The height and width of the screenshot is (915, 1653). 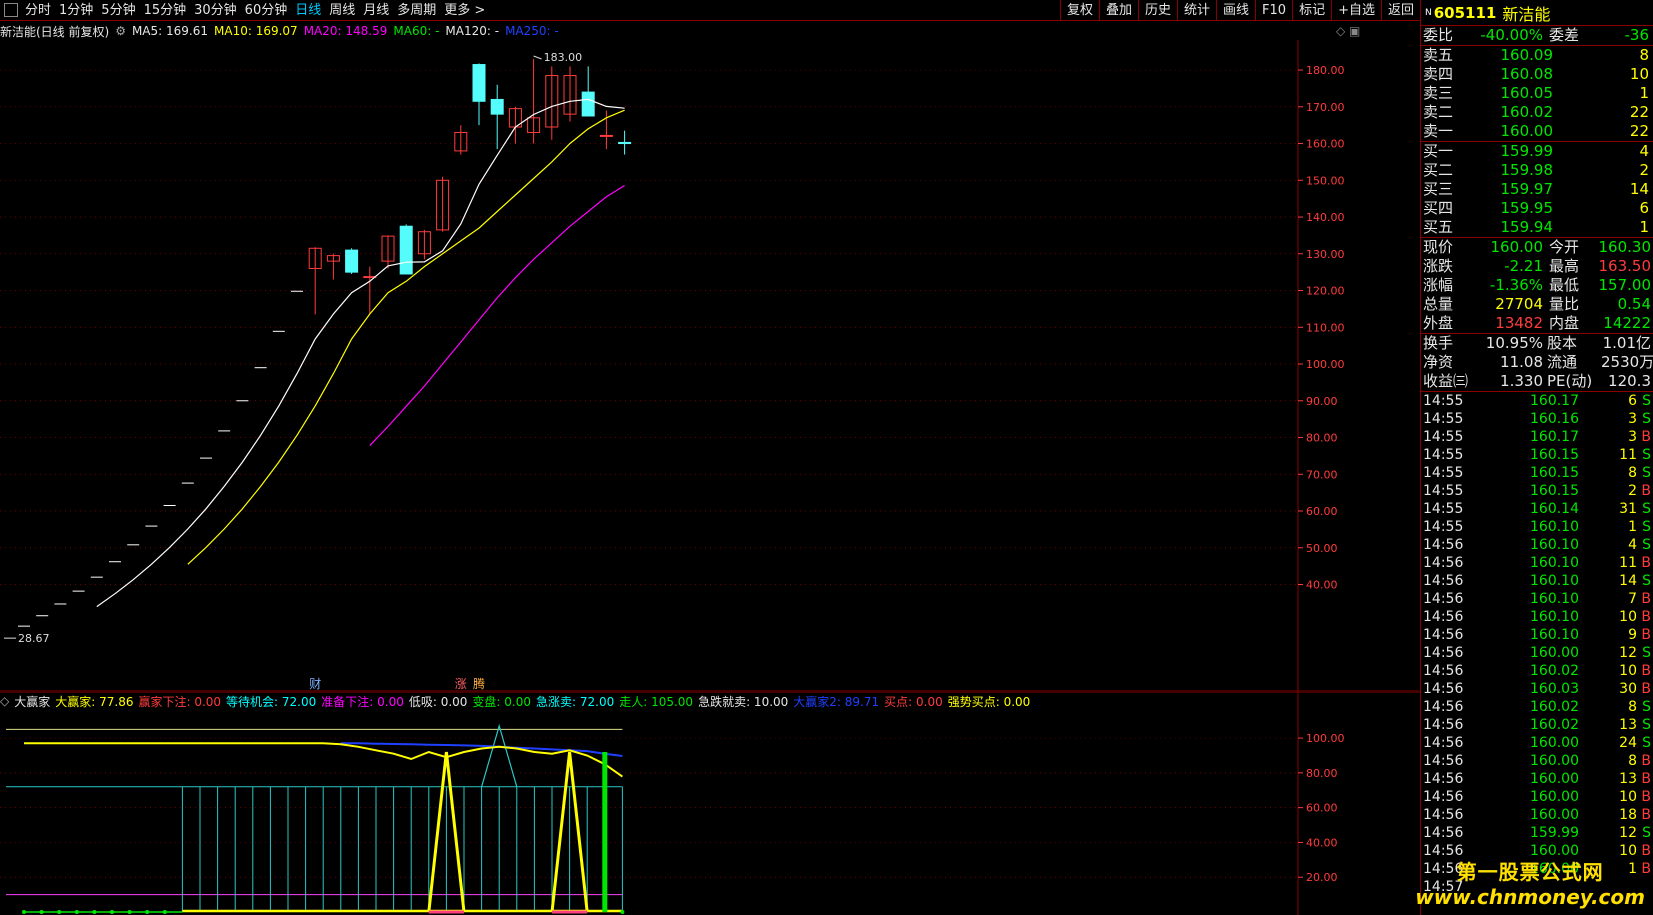 What do you see at coordinates (94, 701) in the screenshot?
I see `indicator-legend-item: 大赢家: 77.86` at bounding box center [94, 701].